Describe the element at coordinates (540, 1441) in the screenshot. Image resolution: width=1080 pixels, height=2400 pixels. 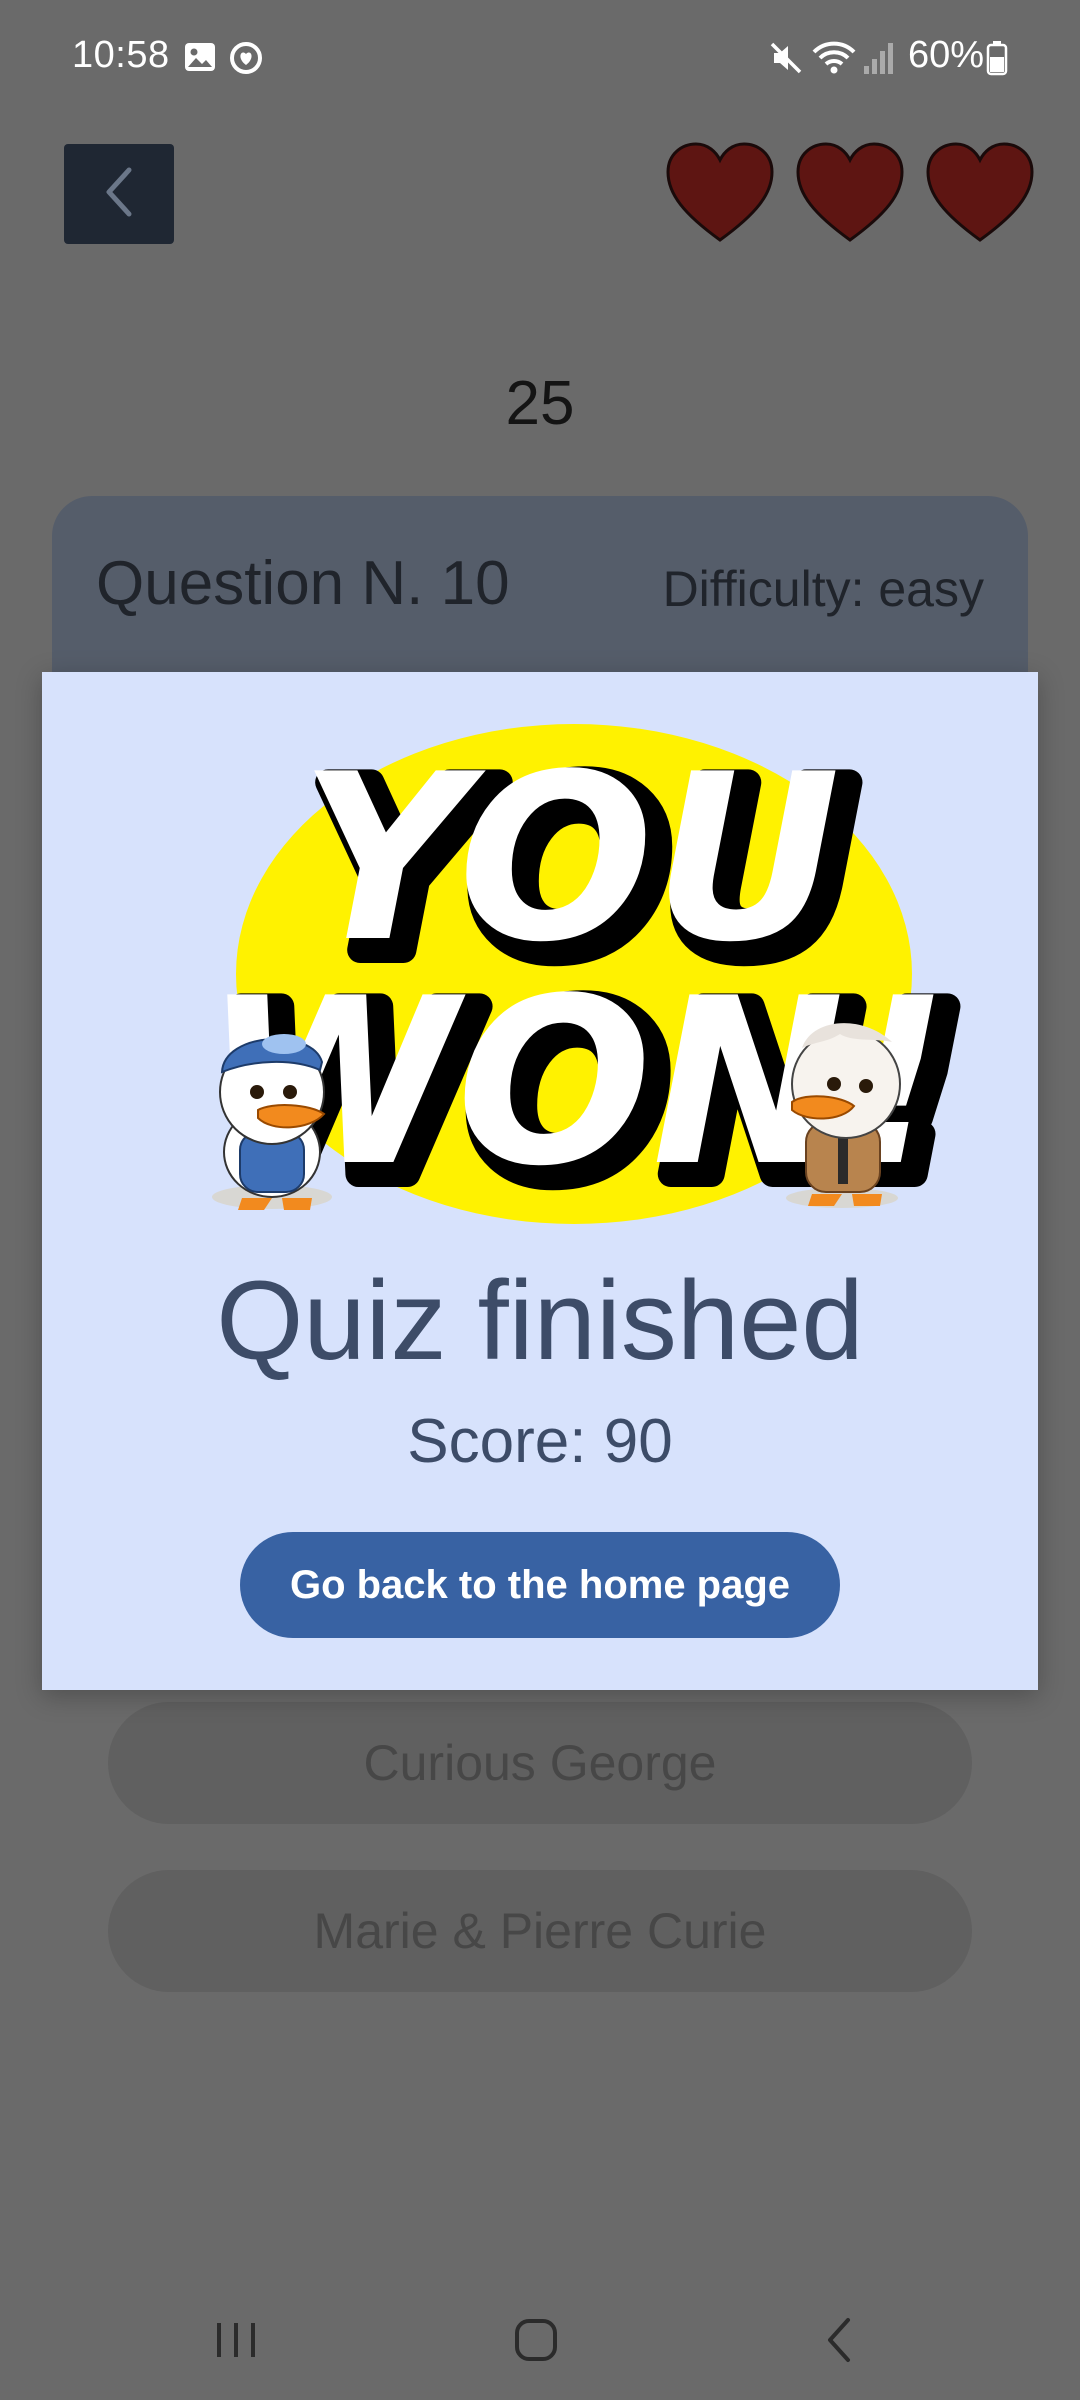
I see `final-score: Score: 90` at that location.